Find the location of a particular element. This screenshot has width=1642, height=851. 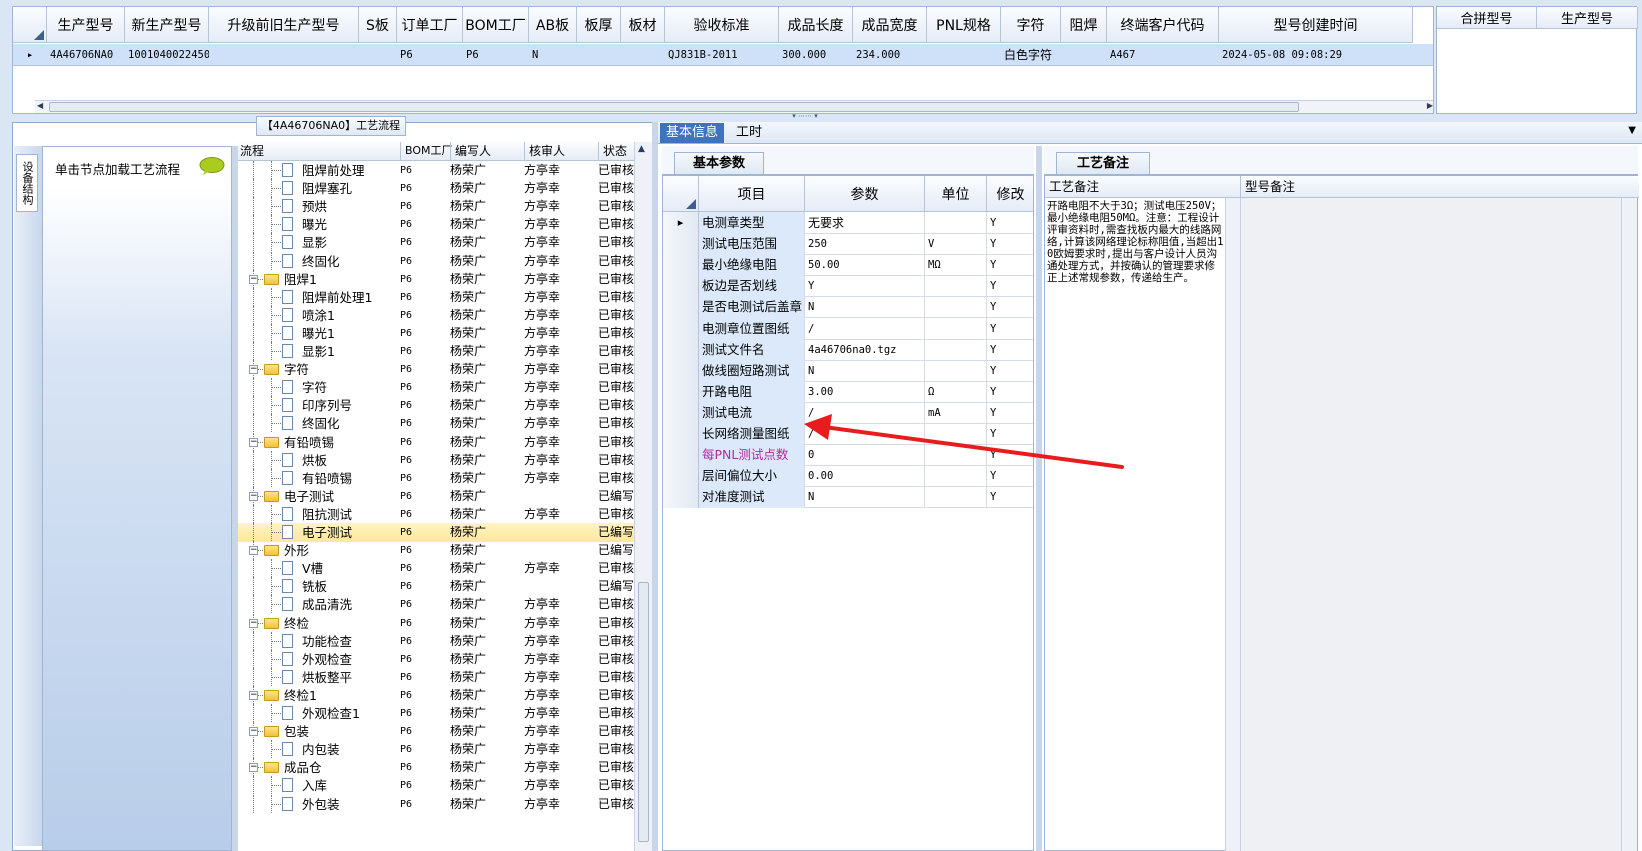

tab-work-hours: 工时 is located at coordinates (749, 133).